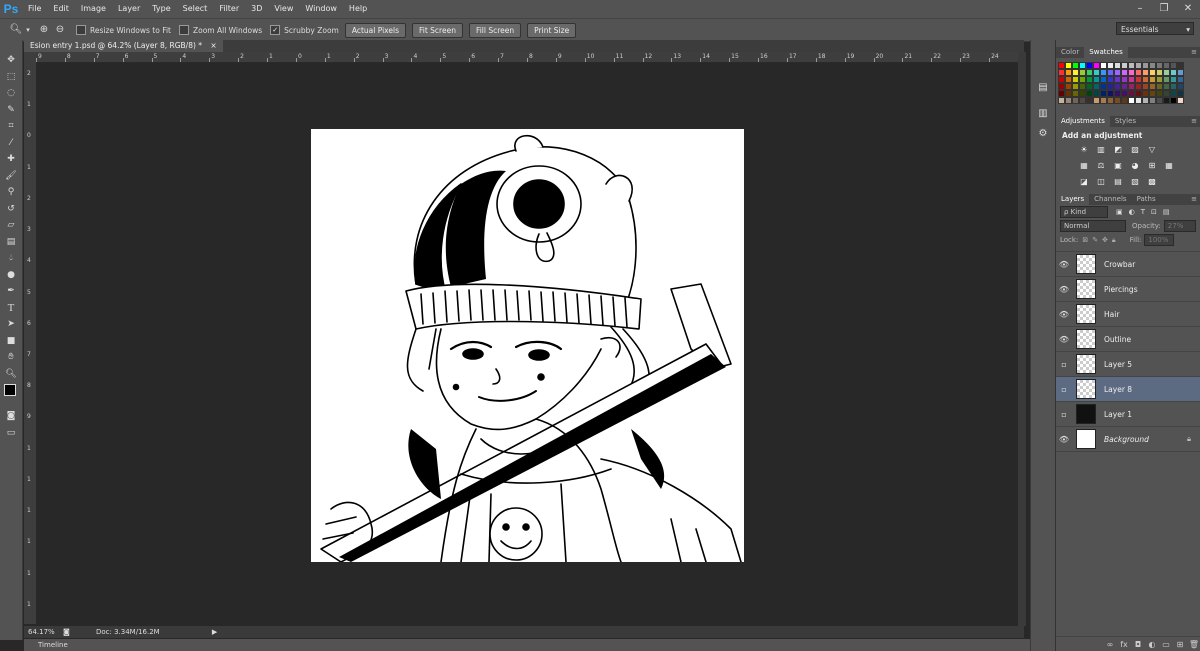 Image resolution: width=1200 pixels, height=651 pixels. What do you see at coordinates (11, 176) in the screenshot?
I see `brush-tool-icon: 🖌︎` at bounding box center [11, 176].